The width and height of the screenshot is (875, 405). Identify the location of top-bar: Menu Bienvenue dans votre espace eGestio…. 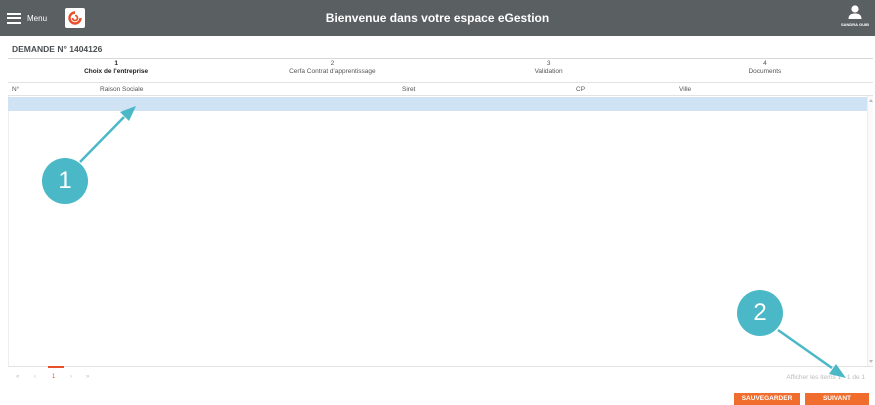
(437, 18).